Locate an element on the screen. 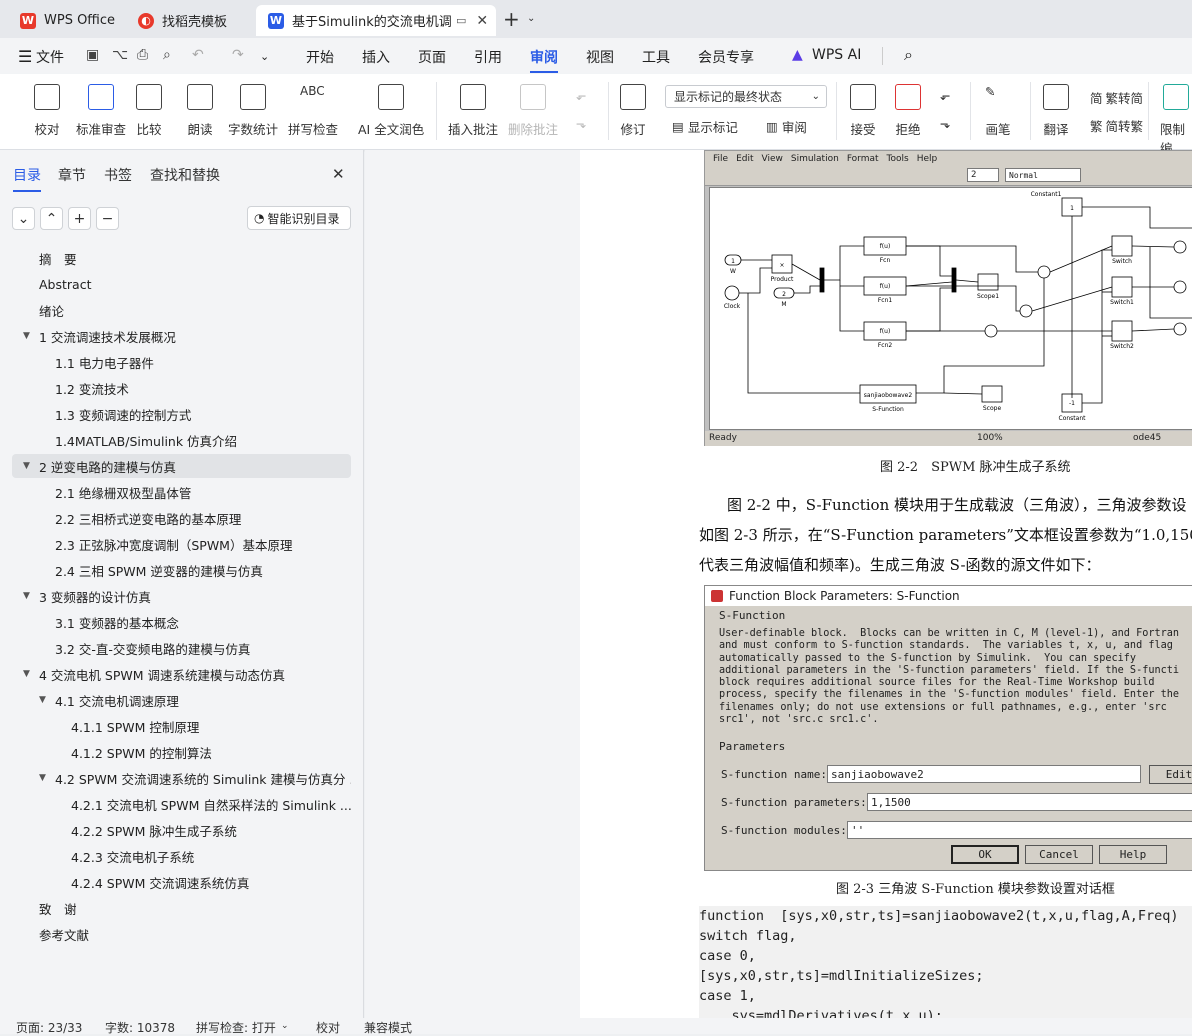 This screenshot has height=1036, width=1192. spell-check-indicator: 拼写检查: 打开 is located at coordinates (236, 1027).